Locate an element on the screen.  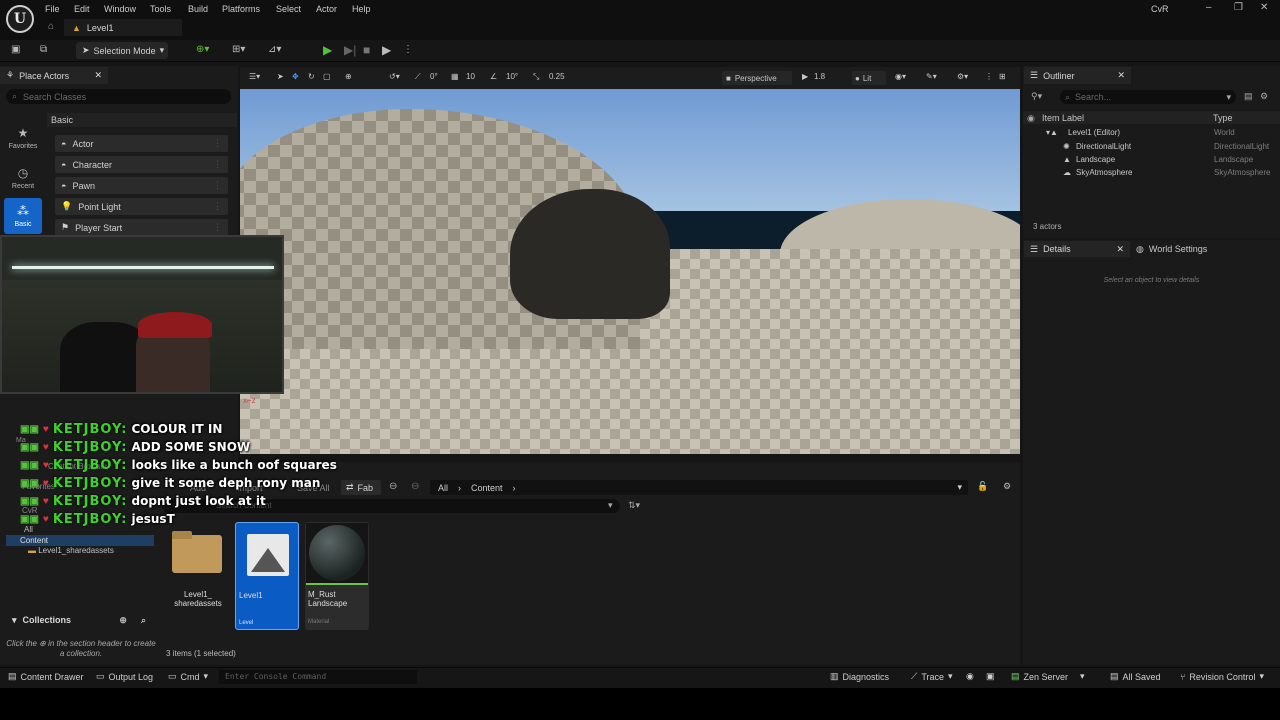
outliner-search-input: ⌕ Search... ▾ is located at coordinates (1148, 97).